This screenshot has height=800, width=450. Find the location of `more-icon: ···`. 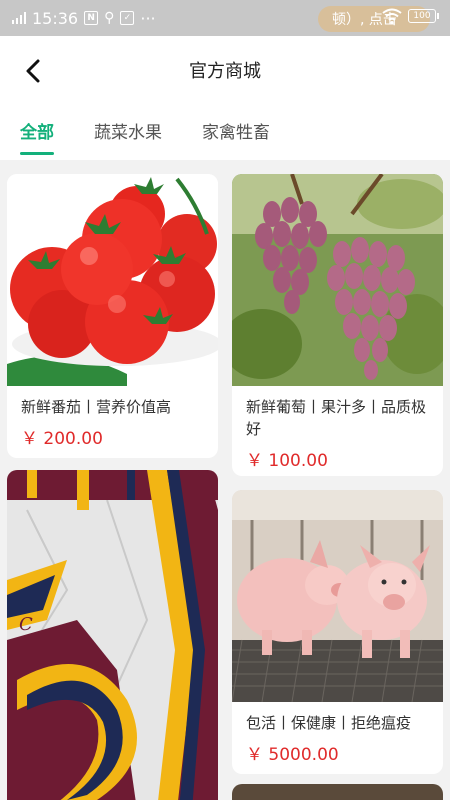

more-icon: ··· is located at coordinates (148, 18).